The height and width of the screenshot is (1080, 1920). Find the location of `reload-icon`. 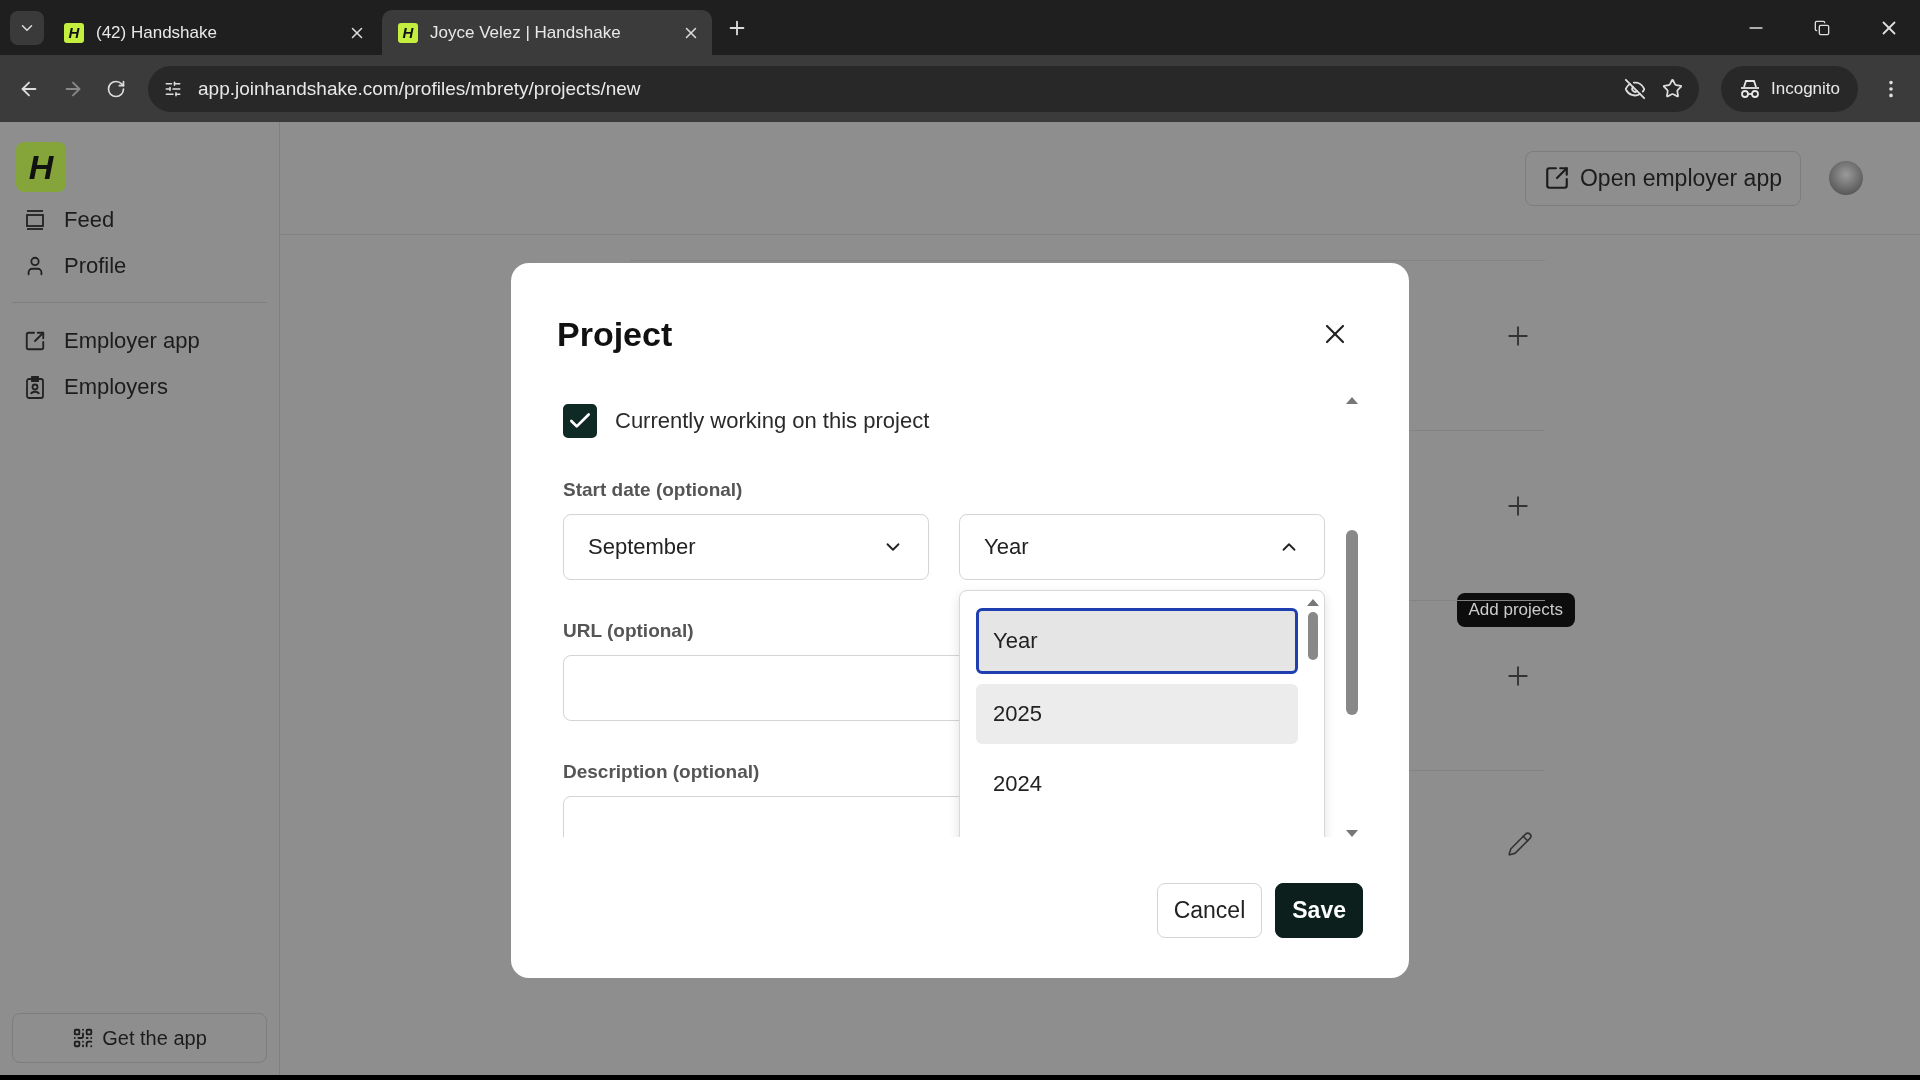

reload-icon is located at coordinates (116, 88).